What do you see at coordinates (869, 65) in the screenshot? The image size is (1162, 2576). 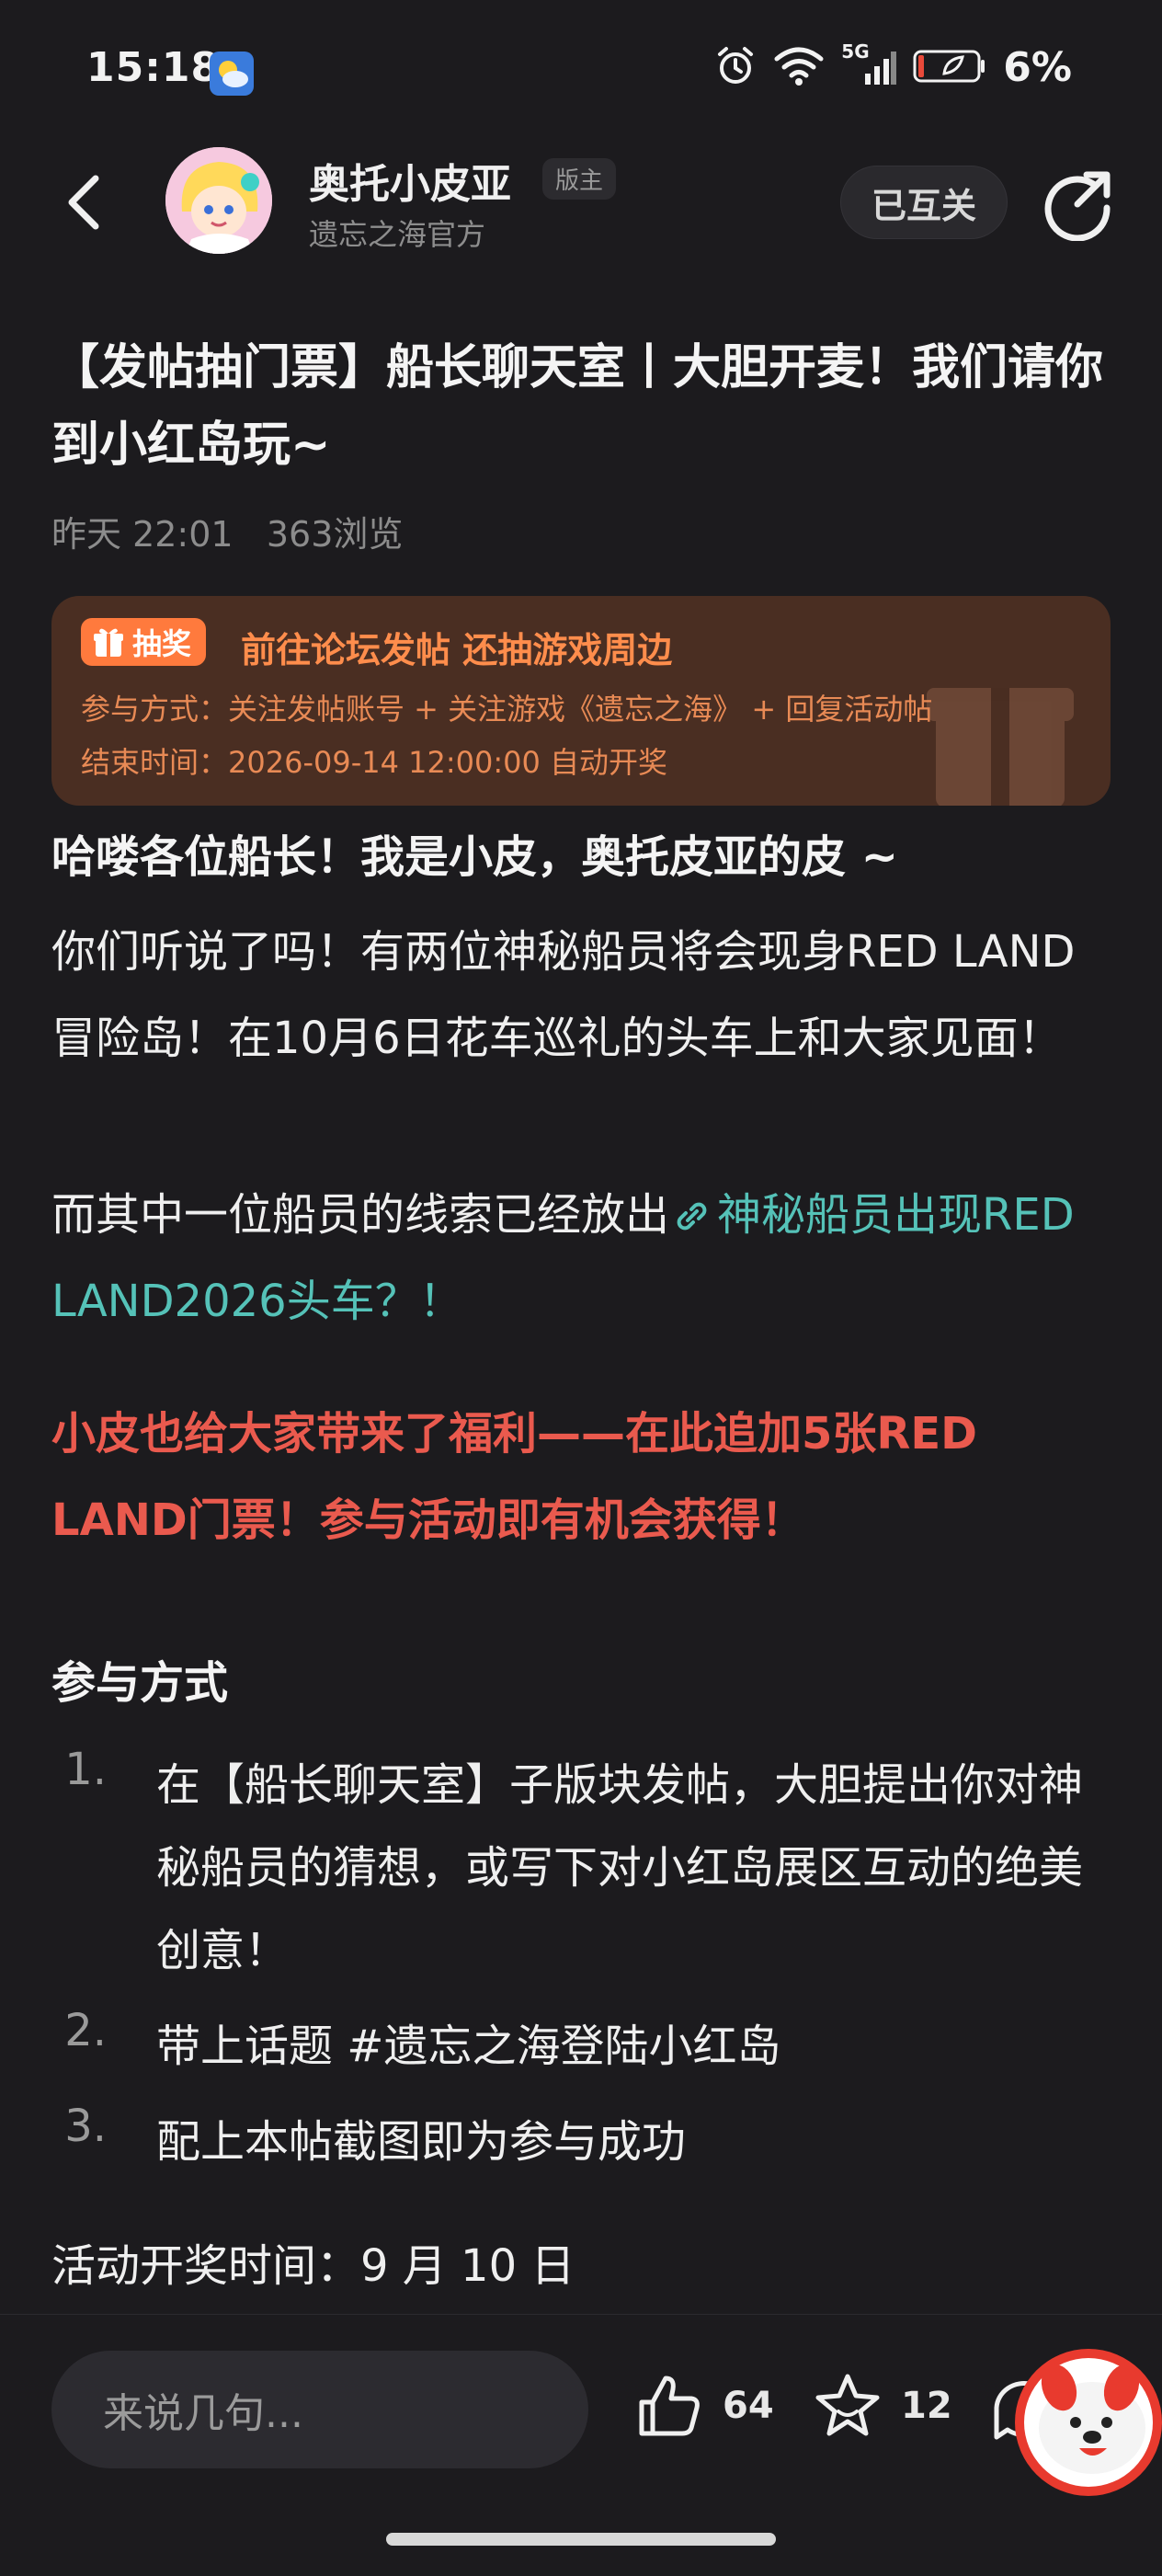 I see `signal-icon: 5G` at bounding box center [869, 65].